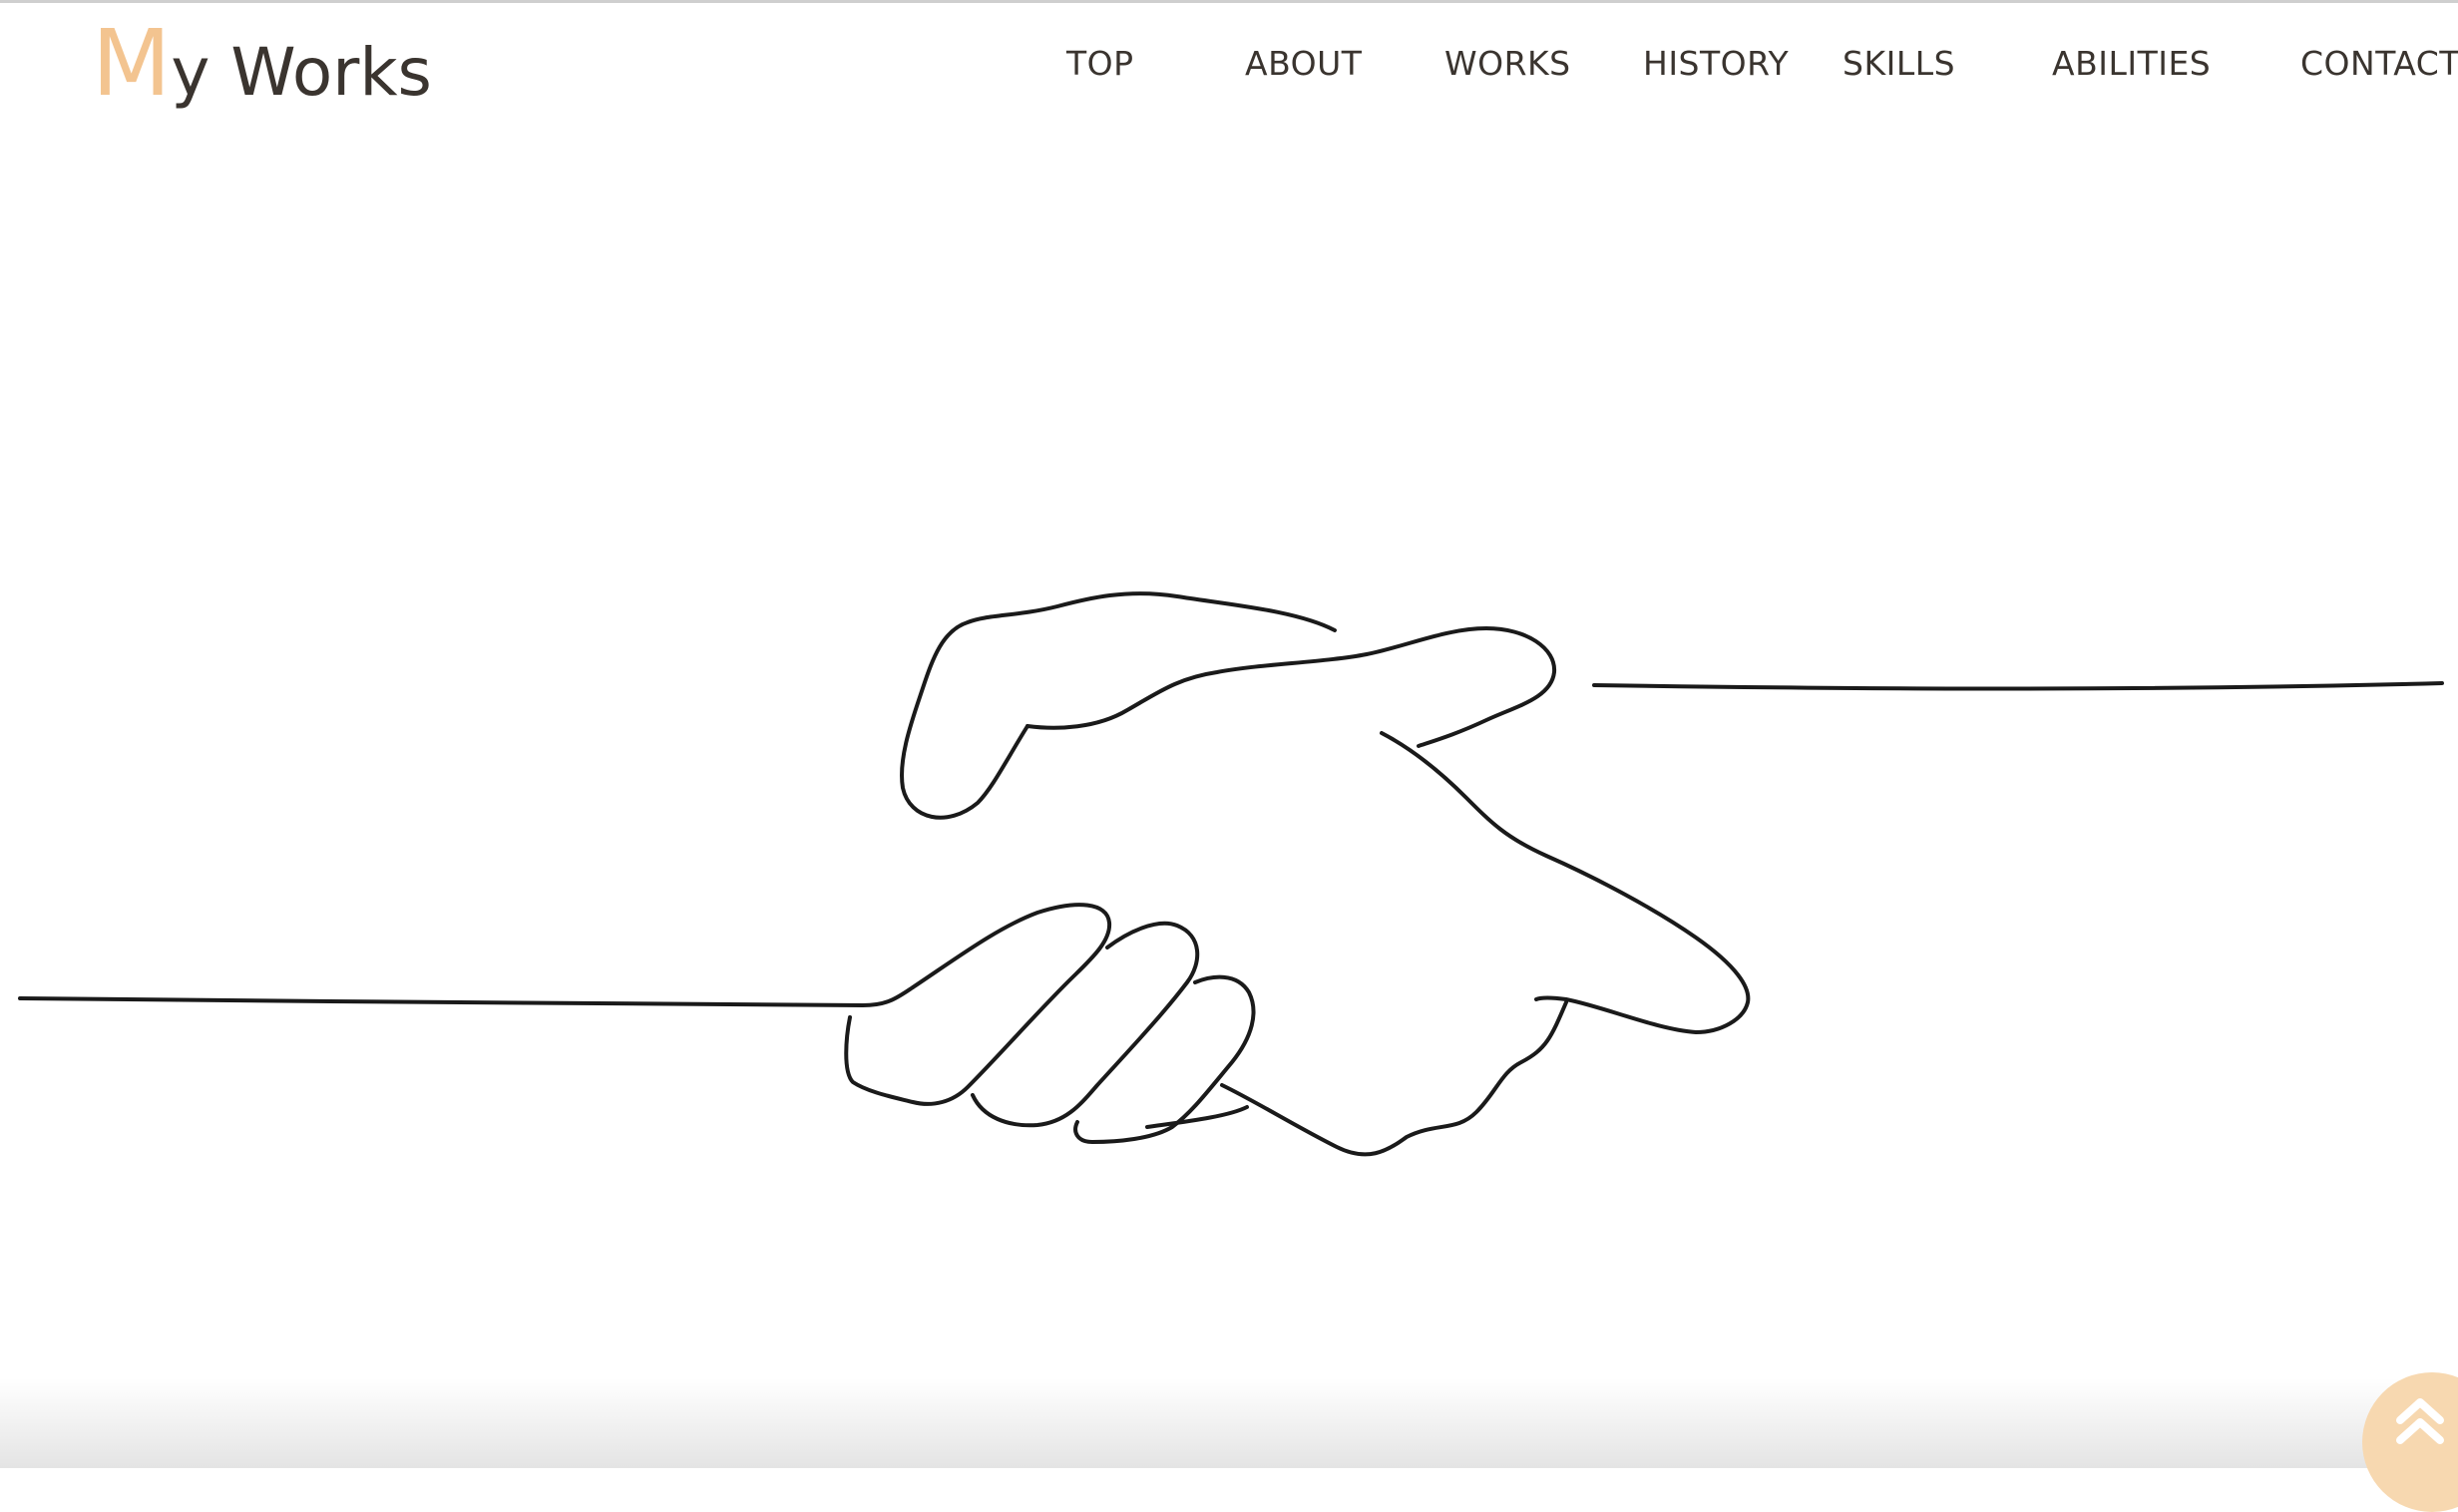  What do you see at coordinates (2018, 686) in the screenshot?
I see `right-arm-line` at bounding box center [2018, 686].